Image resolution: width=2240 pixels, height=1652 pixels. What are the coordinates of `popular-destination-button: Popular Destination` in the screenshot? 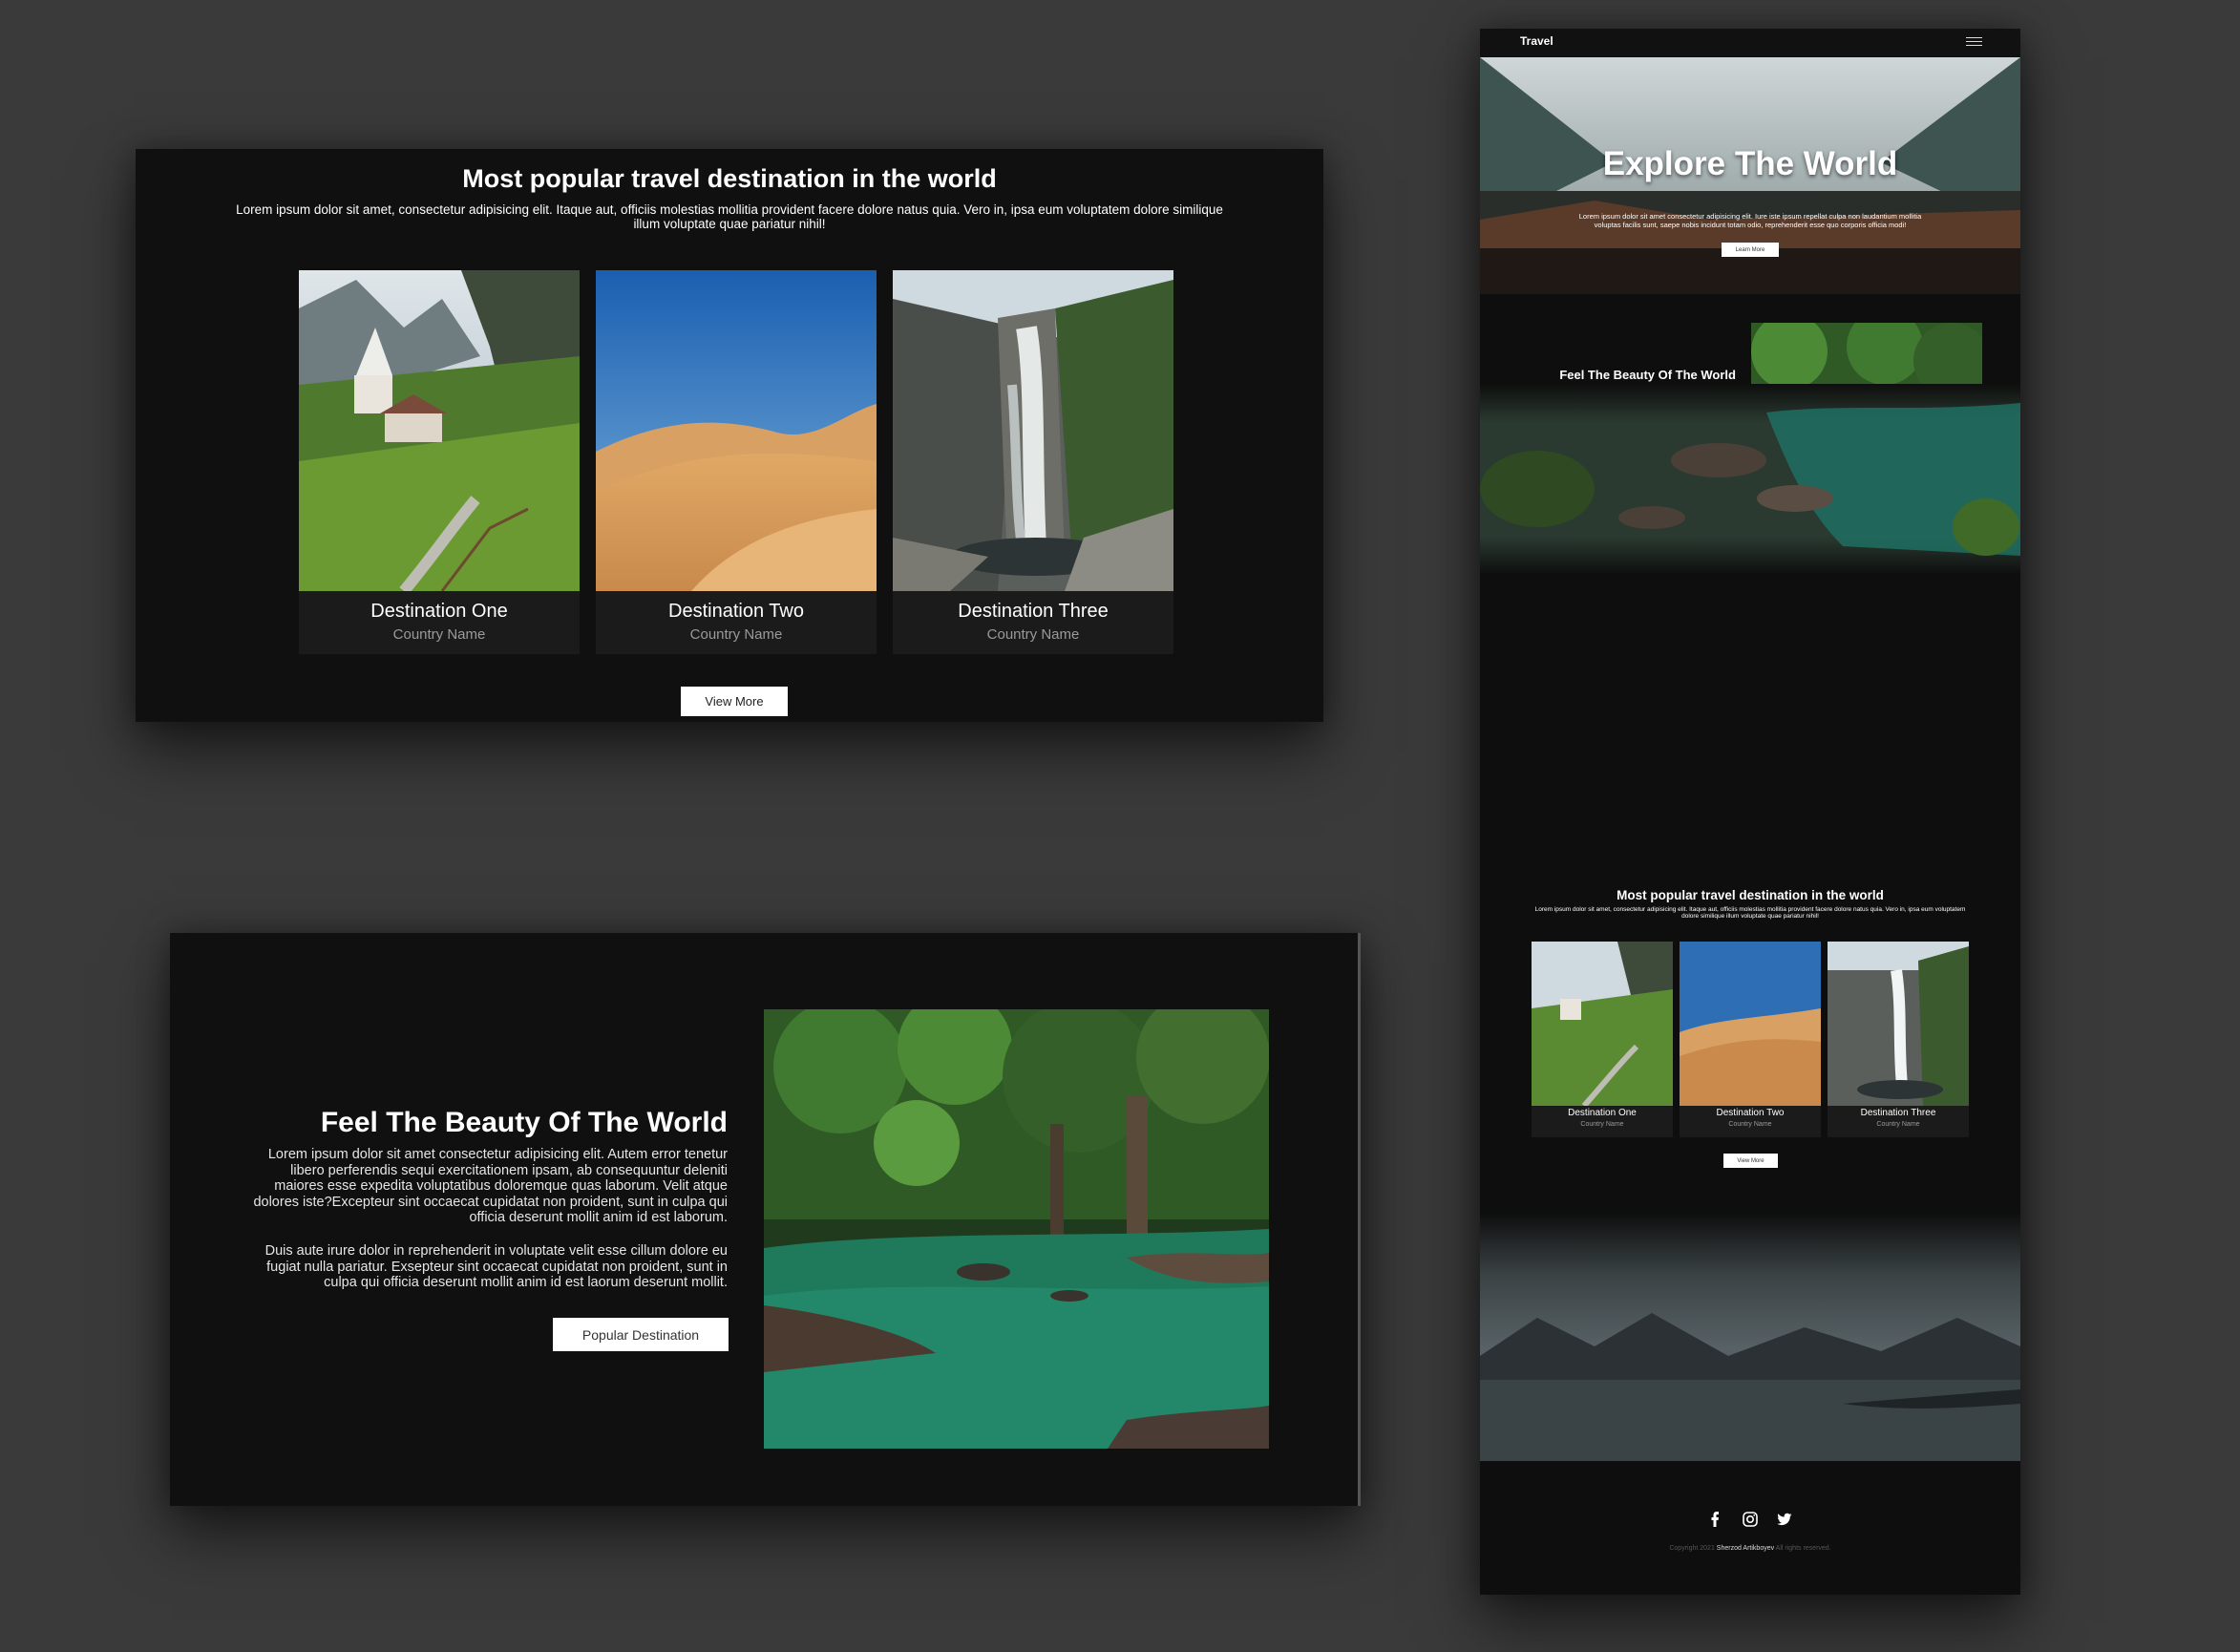 It's located at (641, 1334).